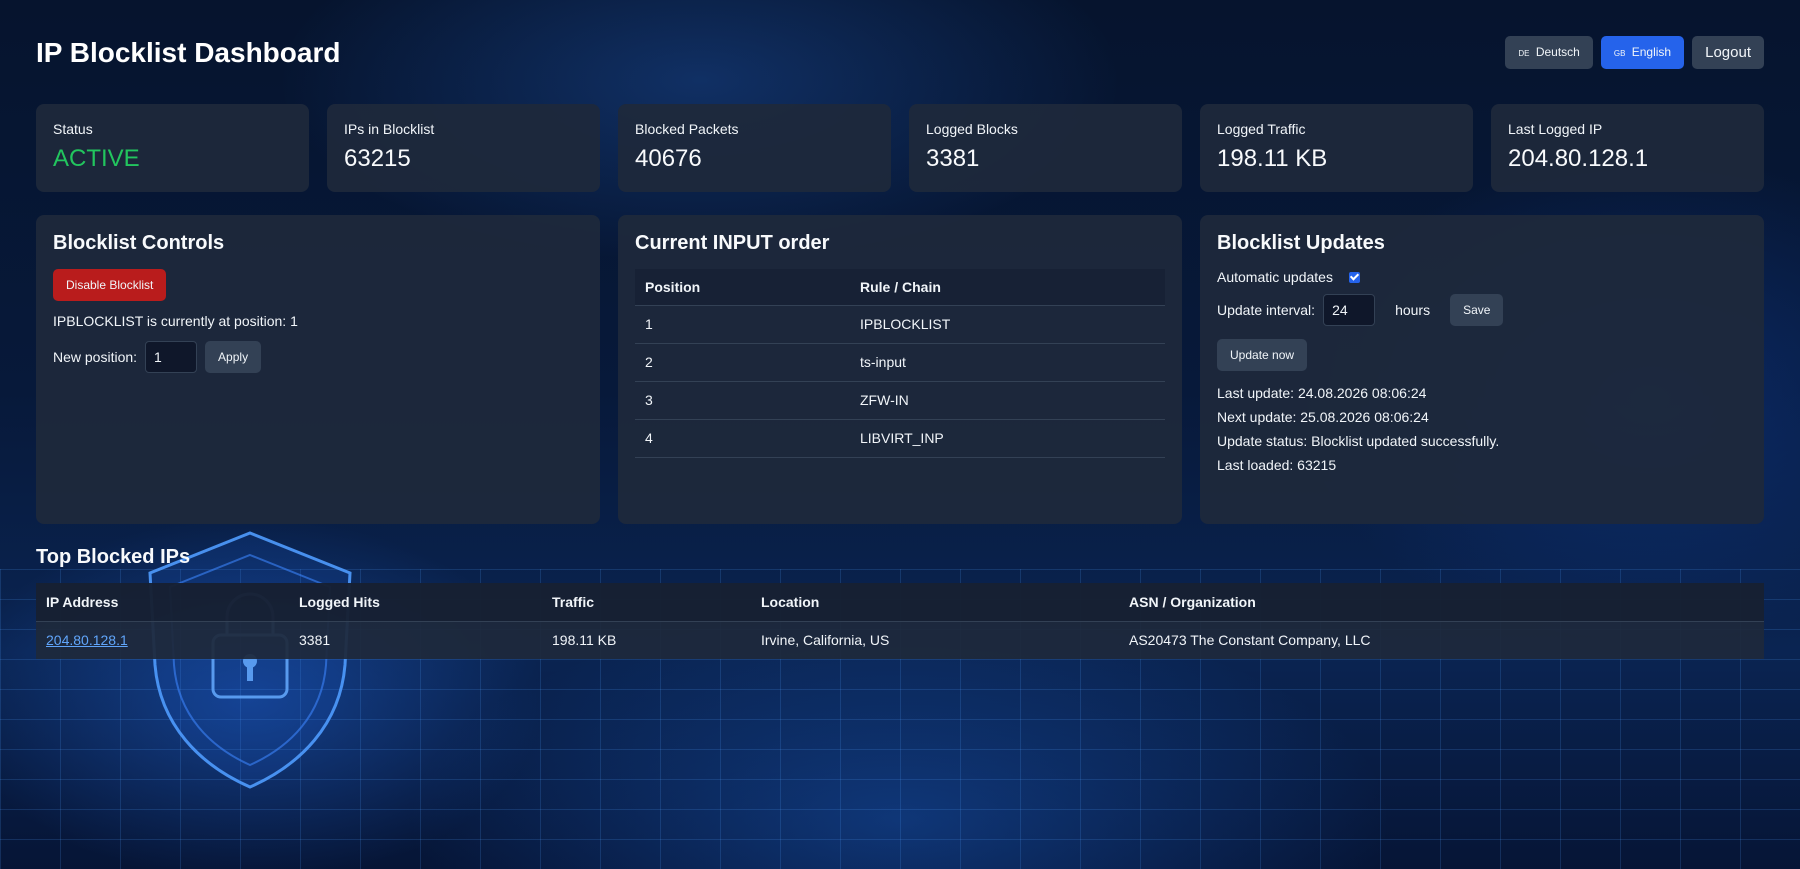 This screenshot has height=869, width=1800. Describe the element at coordinates (1578, 158) in the screenshot. I see `stat-value: 204.80.128.1` at that location.